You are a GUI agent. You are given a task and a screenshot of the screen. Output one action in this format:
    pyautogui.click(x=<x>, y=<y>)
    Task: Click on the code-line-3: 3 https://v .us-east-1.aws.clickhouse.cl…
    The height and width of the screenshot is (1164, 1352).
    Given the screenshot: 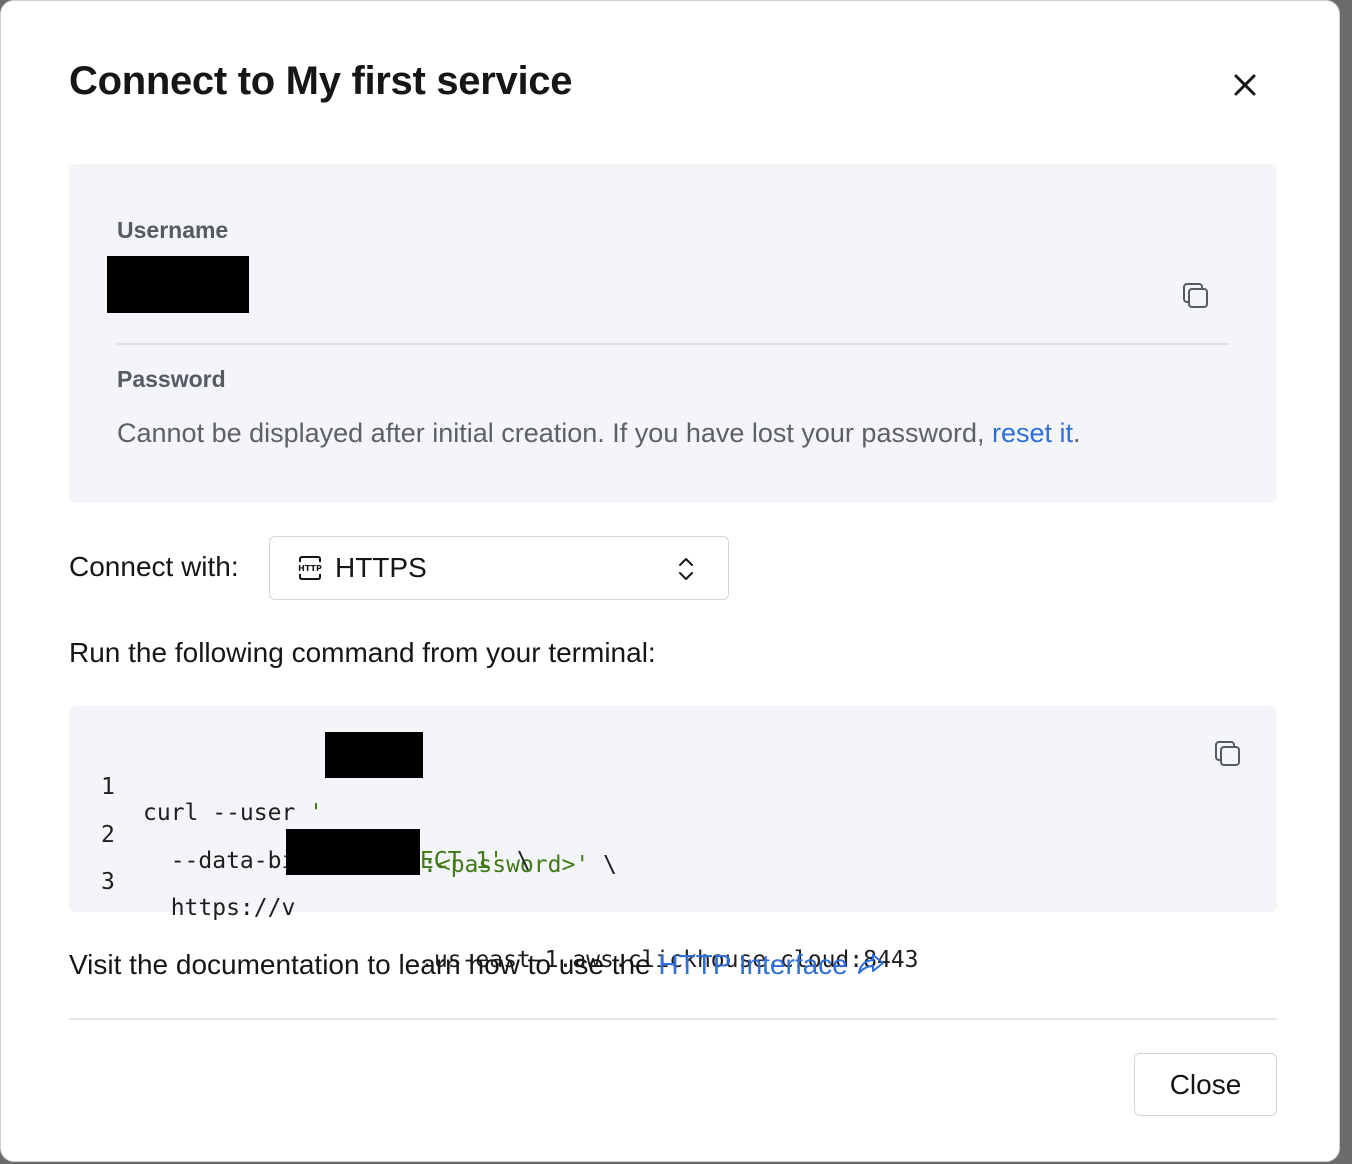 What is the action you would take?
    pyautogui.click(x=494, y=901)
    